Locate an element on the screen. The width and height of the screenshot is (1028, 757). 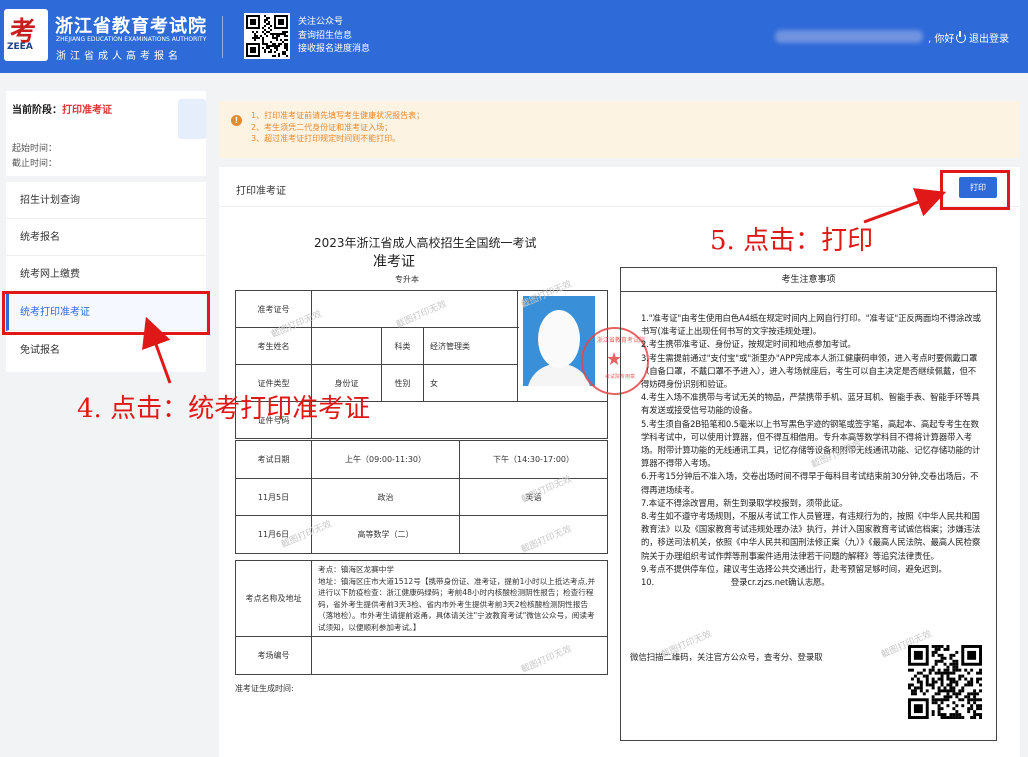
callout-step5: 5. 点击：打印 is located at coordinates (792, 241).